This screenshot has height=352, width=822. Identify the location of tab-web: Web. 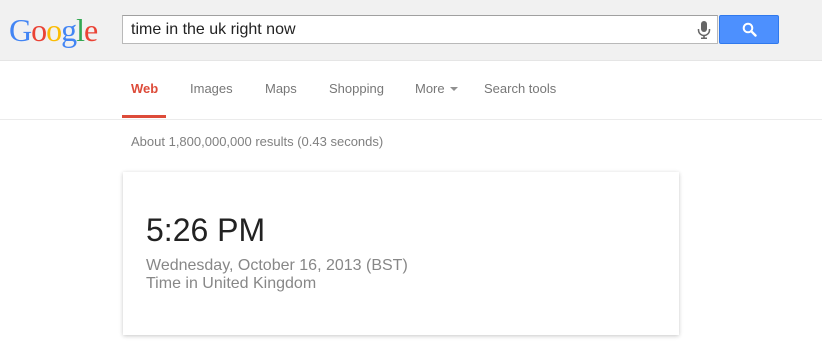
(144, 88).